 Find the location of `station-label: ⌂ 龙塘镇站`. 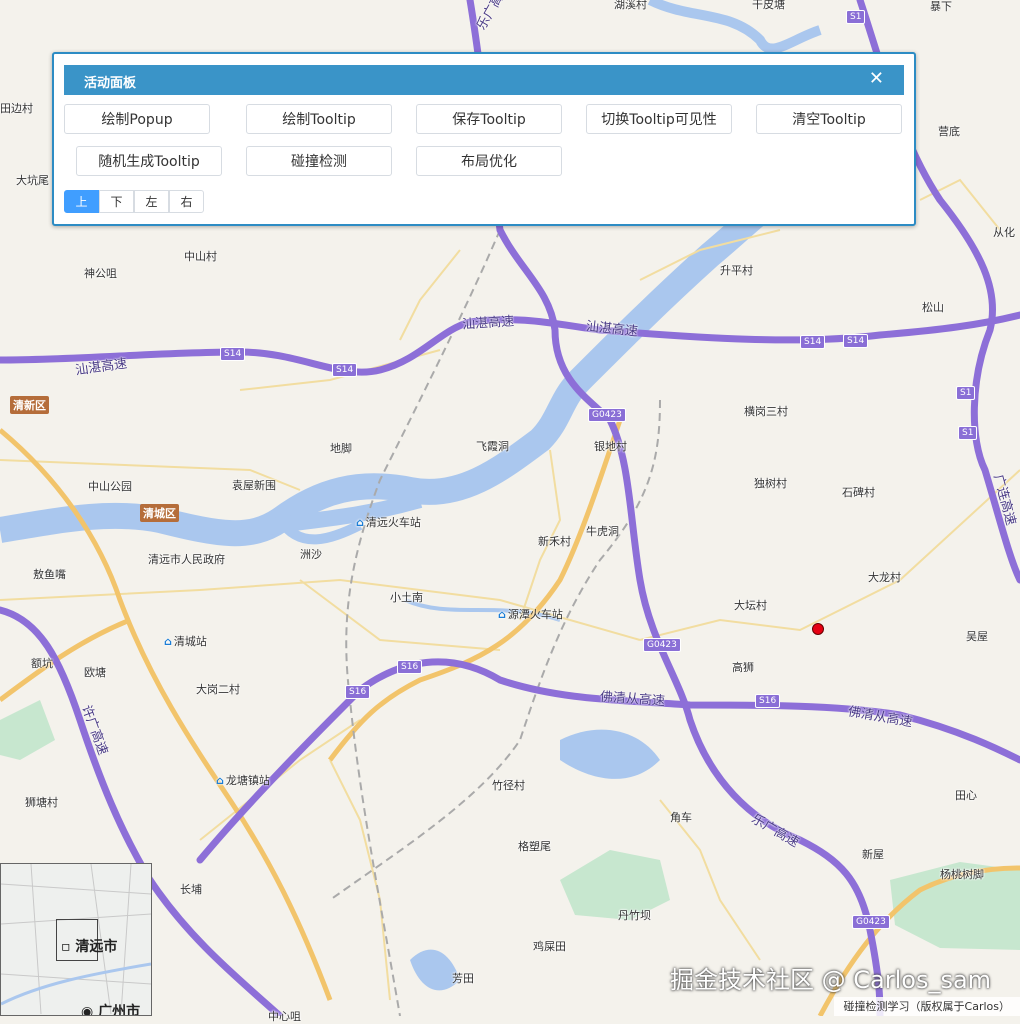

station-label: ⌂ 龙塘镇站 is located at coordinates (243, 780).